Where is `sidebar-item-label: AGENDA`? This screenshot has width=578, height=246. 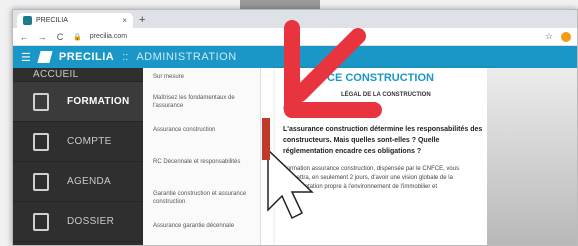 sidebar-item-label: AGENDA is located at coordinates (89, 181).